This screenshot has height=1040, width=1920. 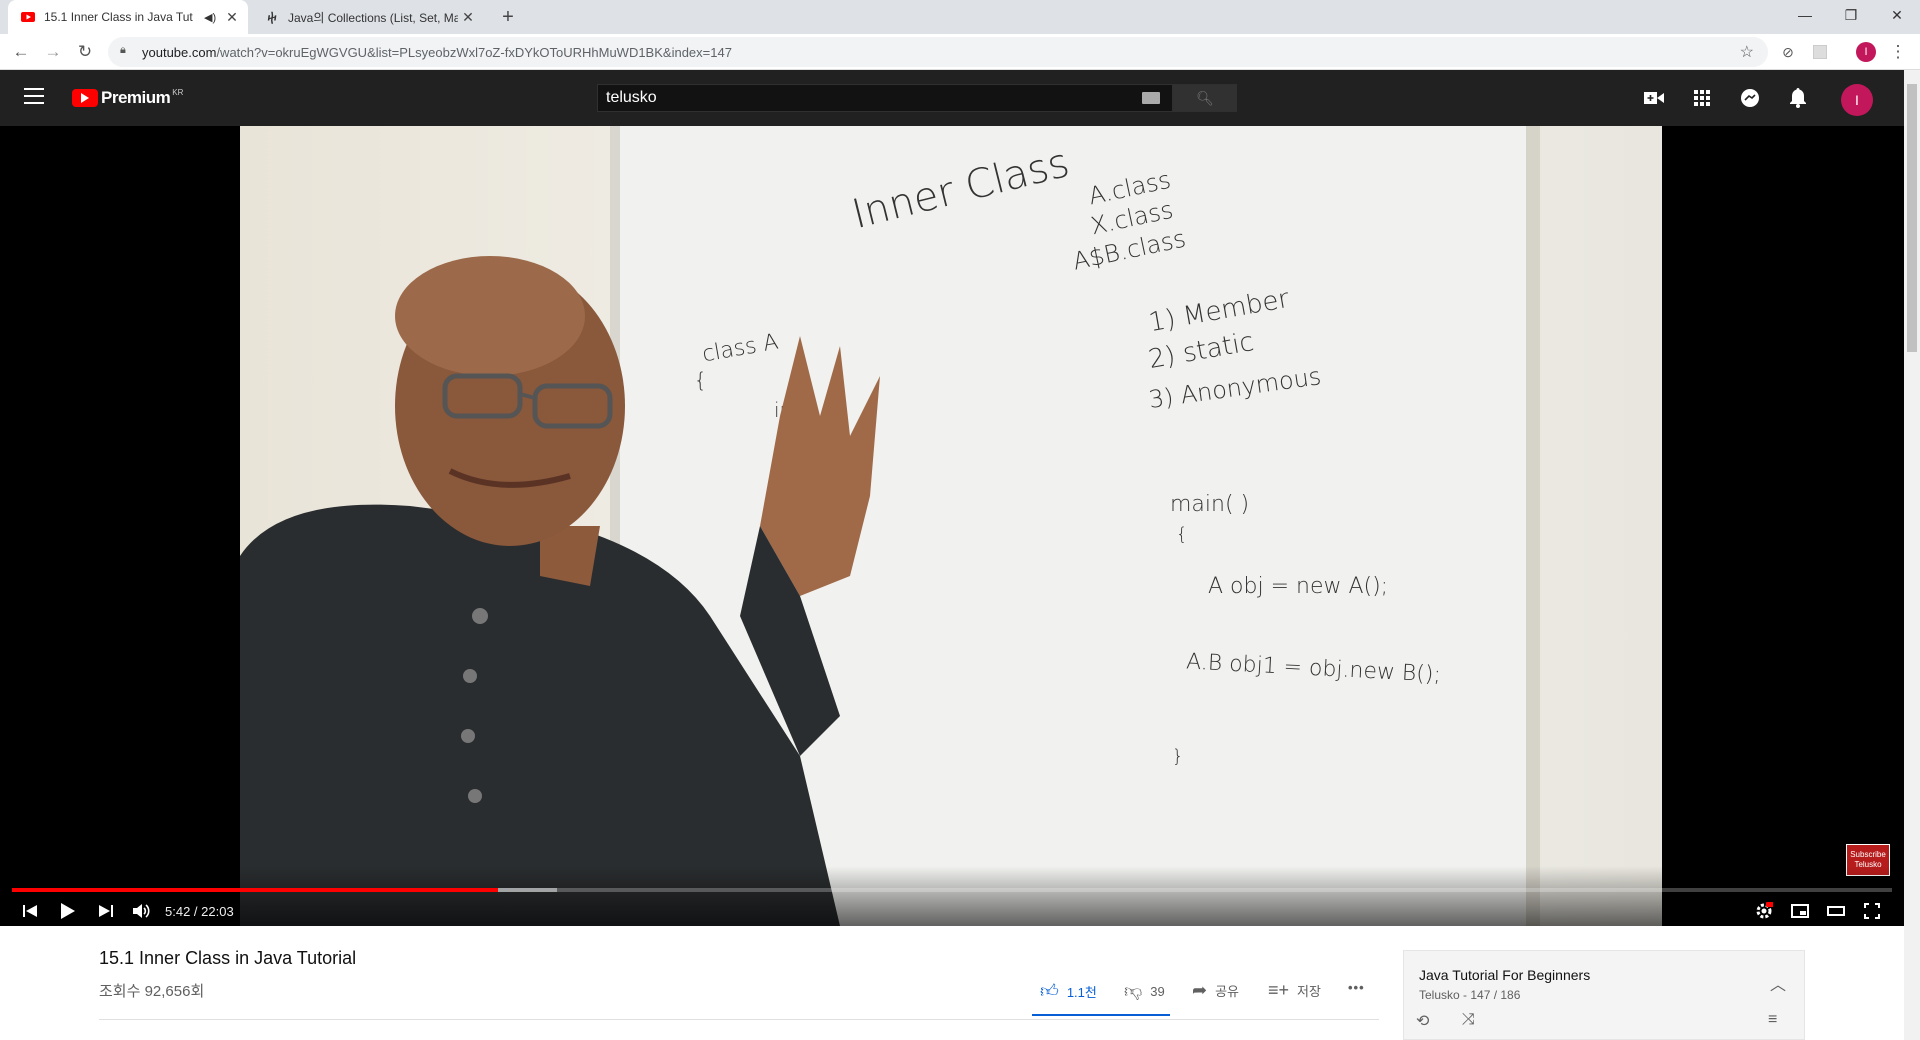 What do you see at coordinates (1470, 995) in the screenshot?
I see `playlist-subtitle: Telusko - 147 / 186` at bounding box center [1470, 995].